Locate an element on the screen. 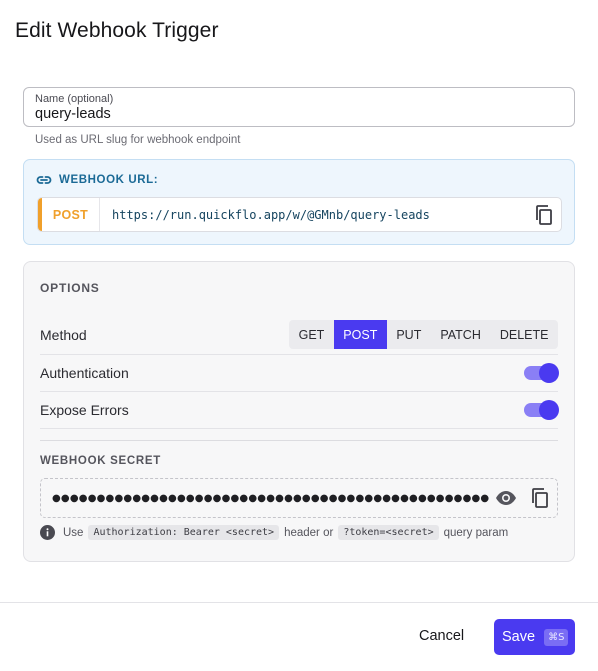  copy-url-button is located at coordinates (544, 214).